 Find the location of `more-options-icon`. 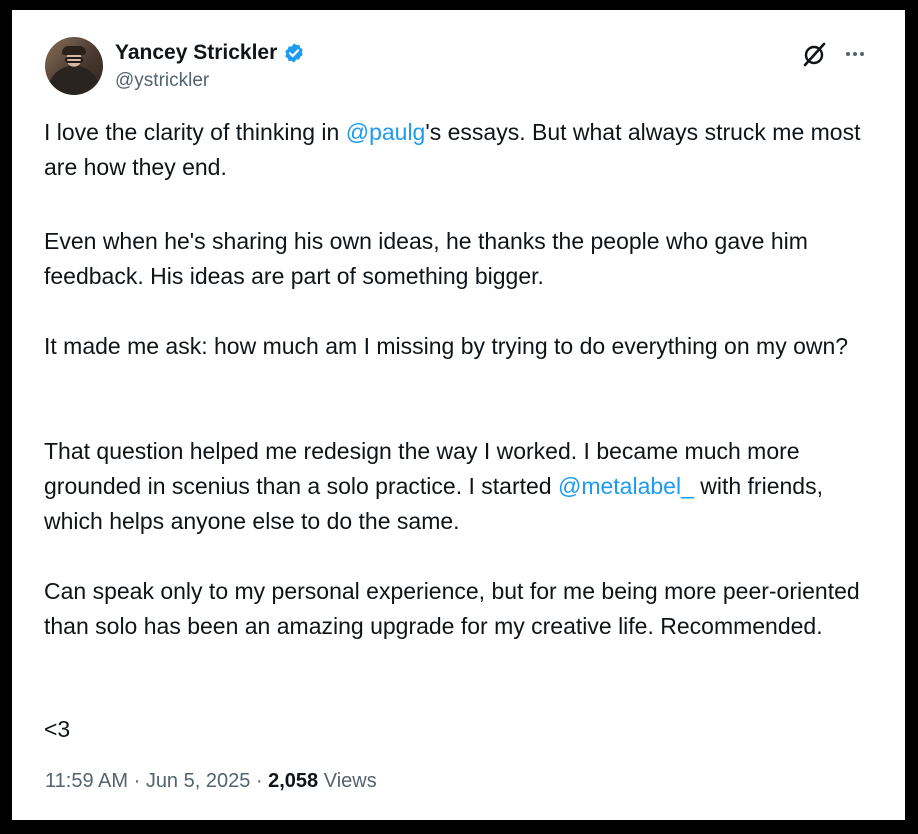

more-options-icon is located at coordinates (855, 54).